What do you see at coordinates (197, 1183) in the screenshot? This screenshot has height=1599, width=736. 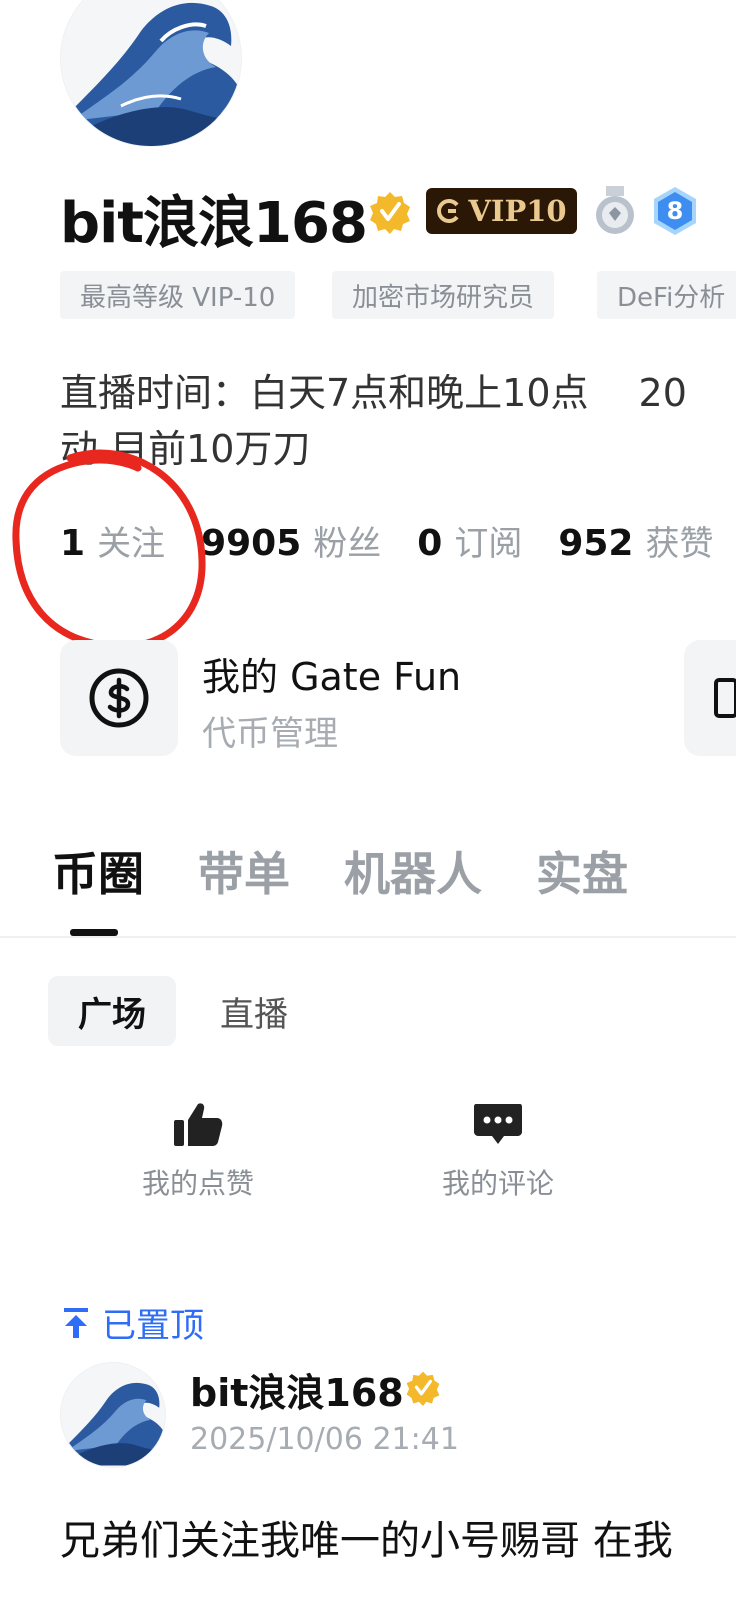 I see `my-likes-label: 我的点赞` at bounding box center [197, 1183].